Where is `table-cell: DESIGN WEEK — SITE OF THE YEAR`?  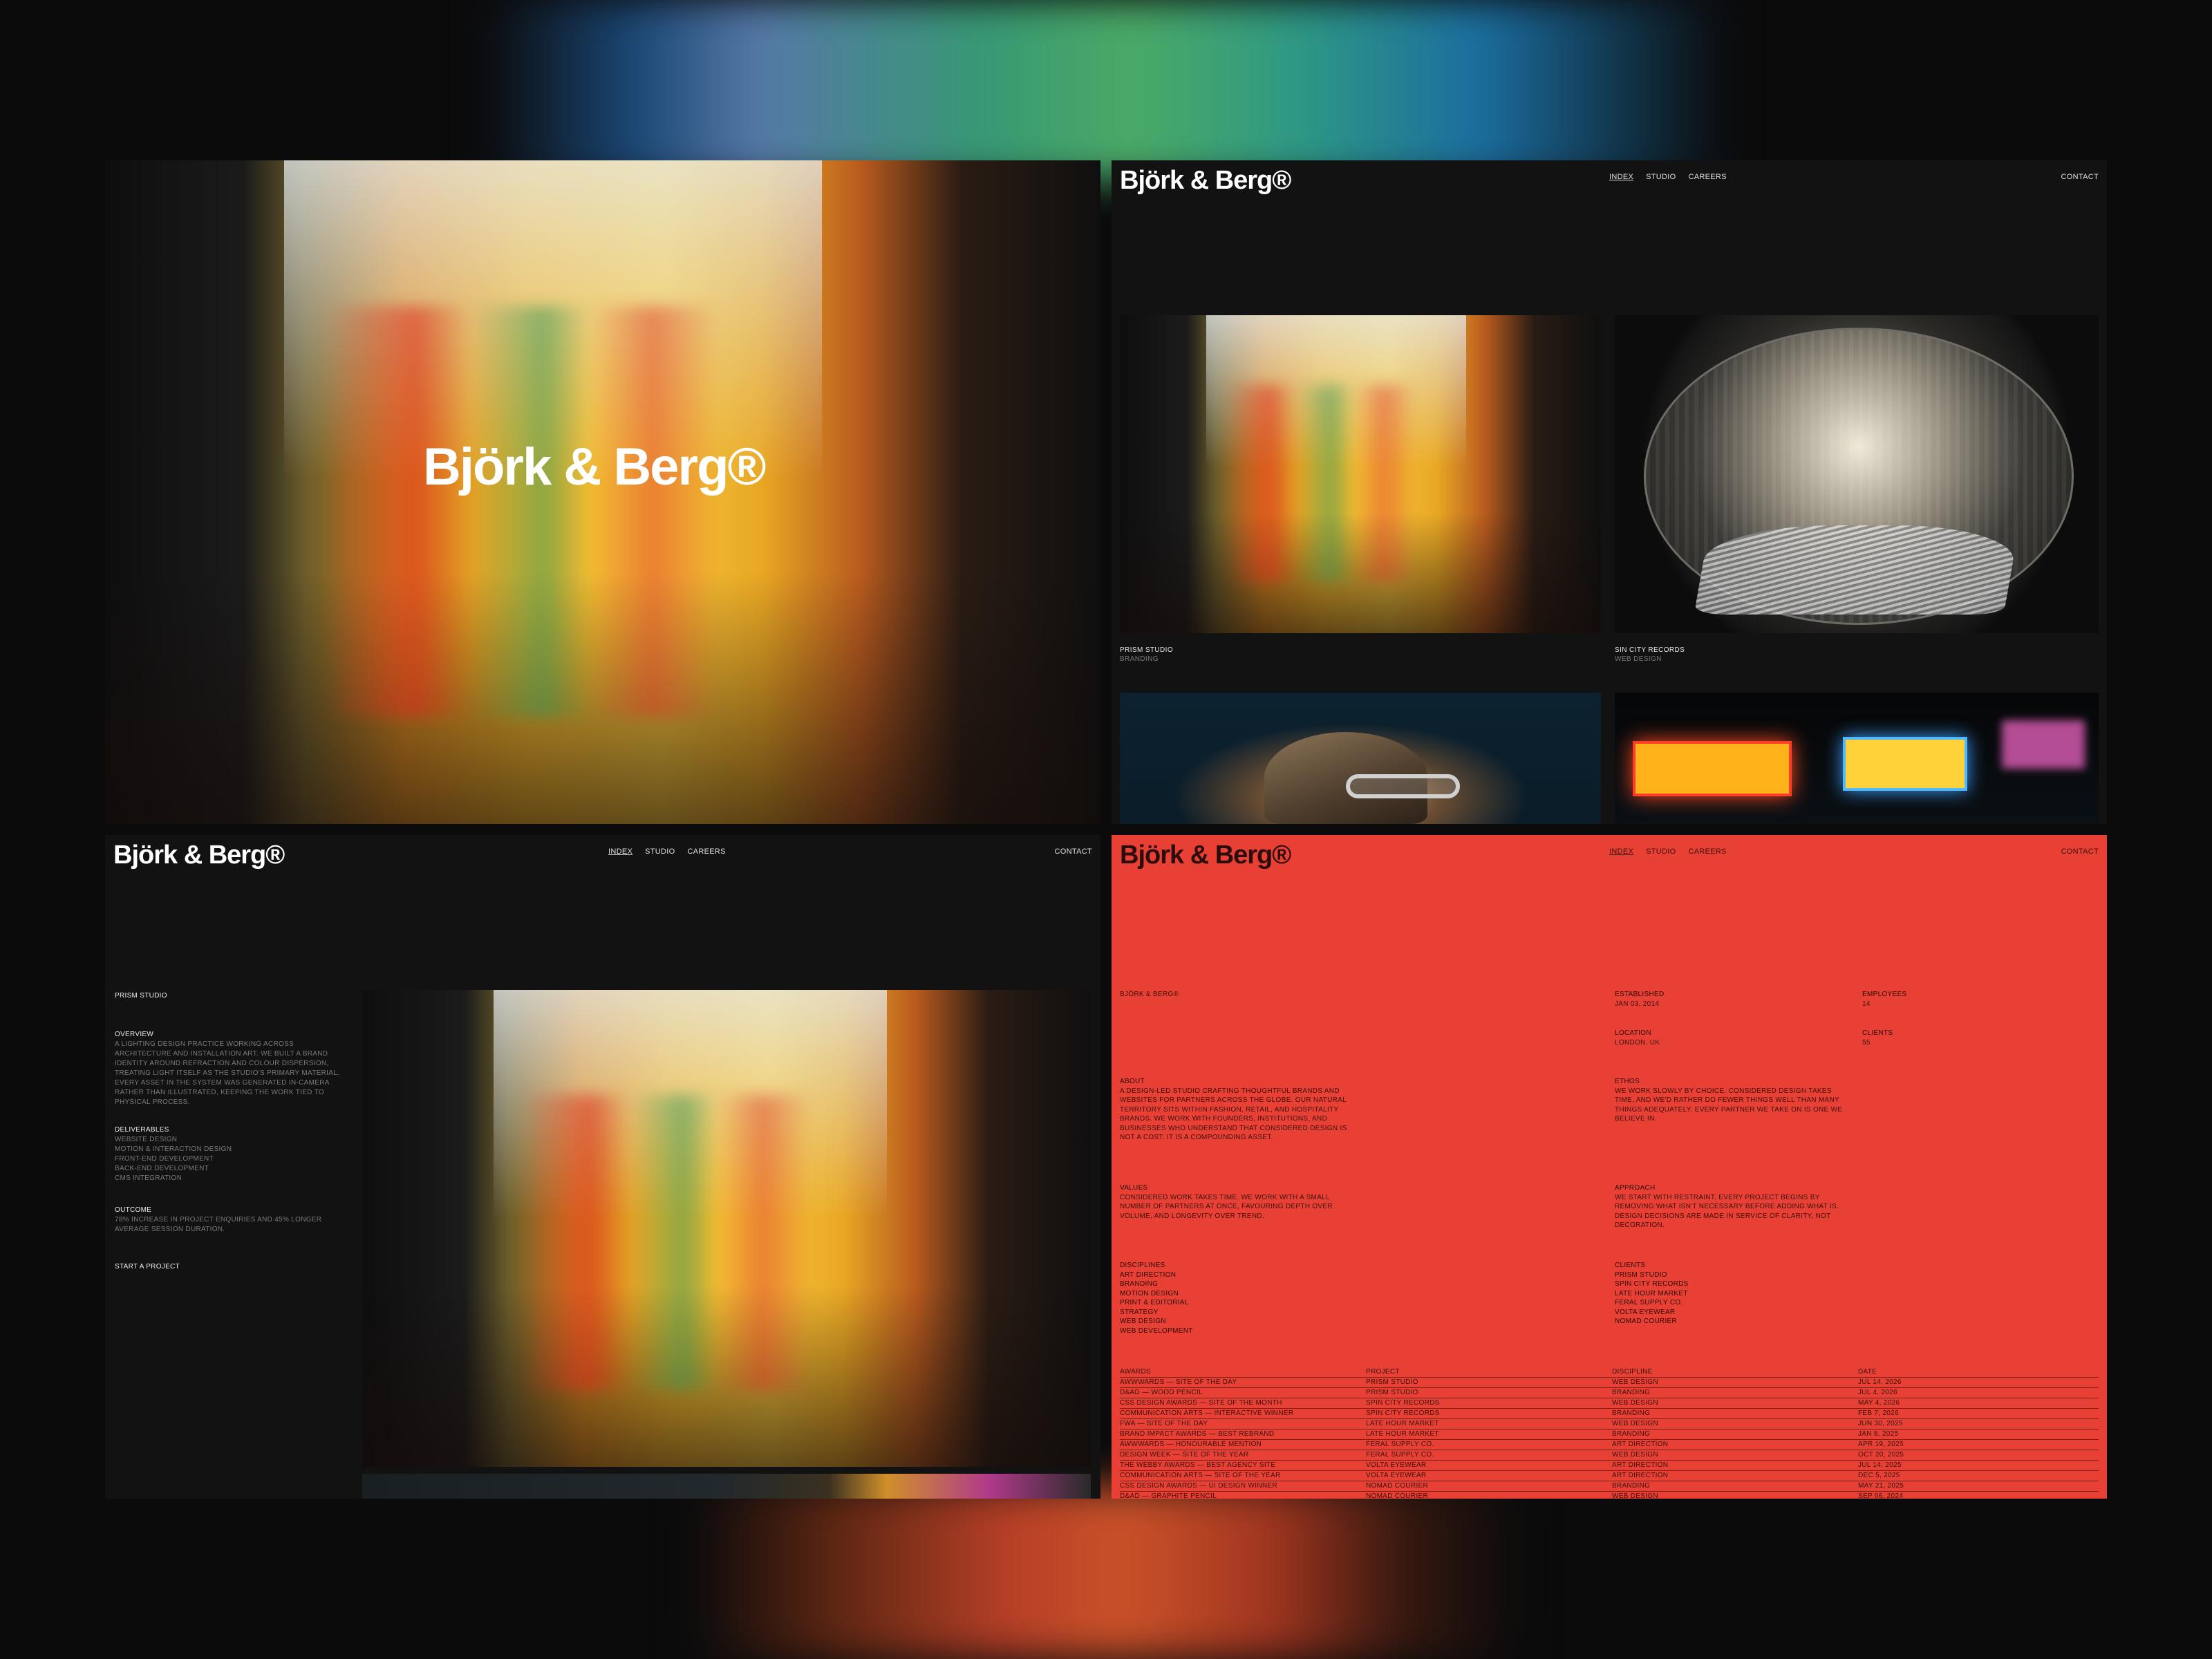
table-cell: DESIGN WEEK — SITE OF THE YEAR is located at coordinates (1185, 1455).